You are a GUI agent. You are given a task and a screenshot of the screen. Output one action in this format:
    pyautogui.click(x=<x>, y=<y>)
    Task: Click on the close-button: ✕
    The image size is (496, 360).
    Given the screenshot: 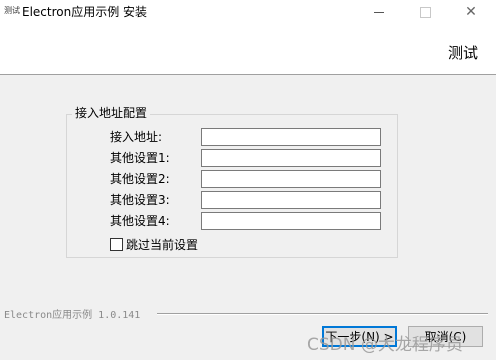 What is the action you would take?
    pyautogui.click(x=471, y=12)
    